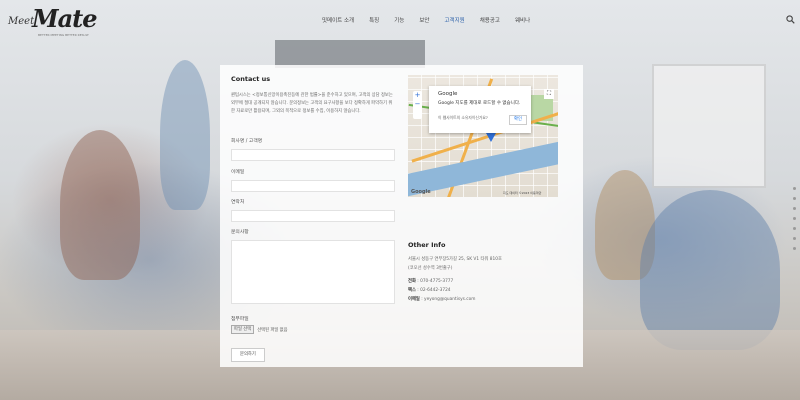  I want to click on submit-button: 문의하기, so click(248, 355).